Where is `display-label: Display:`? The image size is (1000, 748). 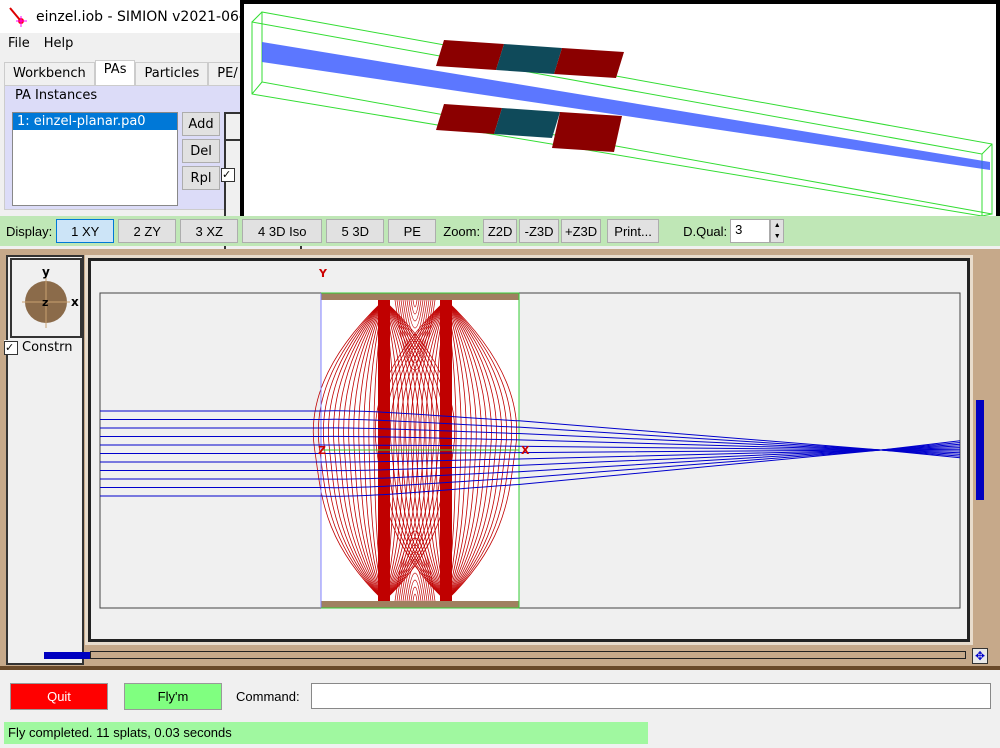 display-label: Display: is located at coordinates (29, 231).